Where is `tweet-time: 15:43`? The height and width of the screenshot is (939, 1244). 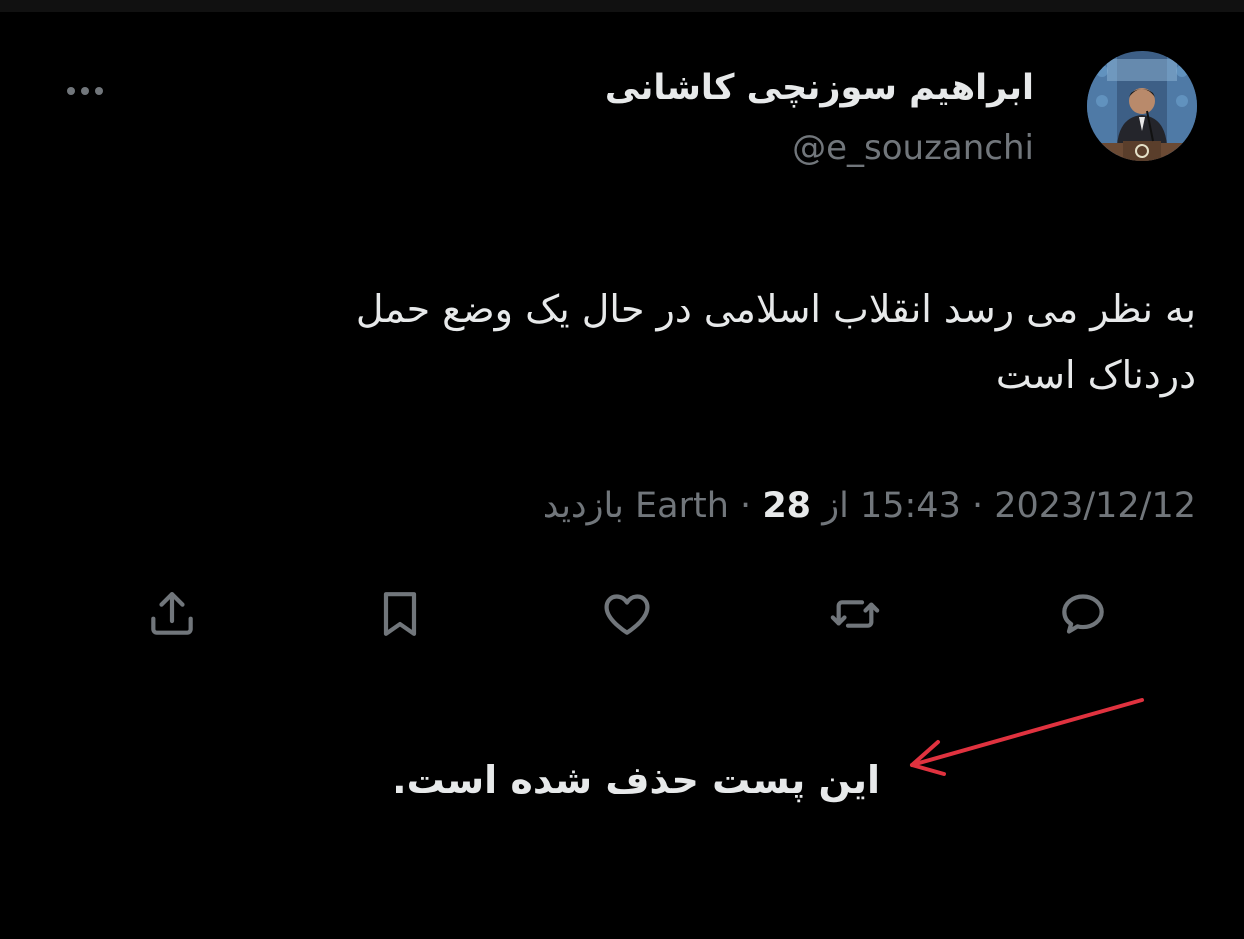
tweet-time: 15:43 is located at coordinates (910, 506).